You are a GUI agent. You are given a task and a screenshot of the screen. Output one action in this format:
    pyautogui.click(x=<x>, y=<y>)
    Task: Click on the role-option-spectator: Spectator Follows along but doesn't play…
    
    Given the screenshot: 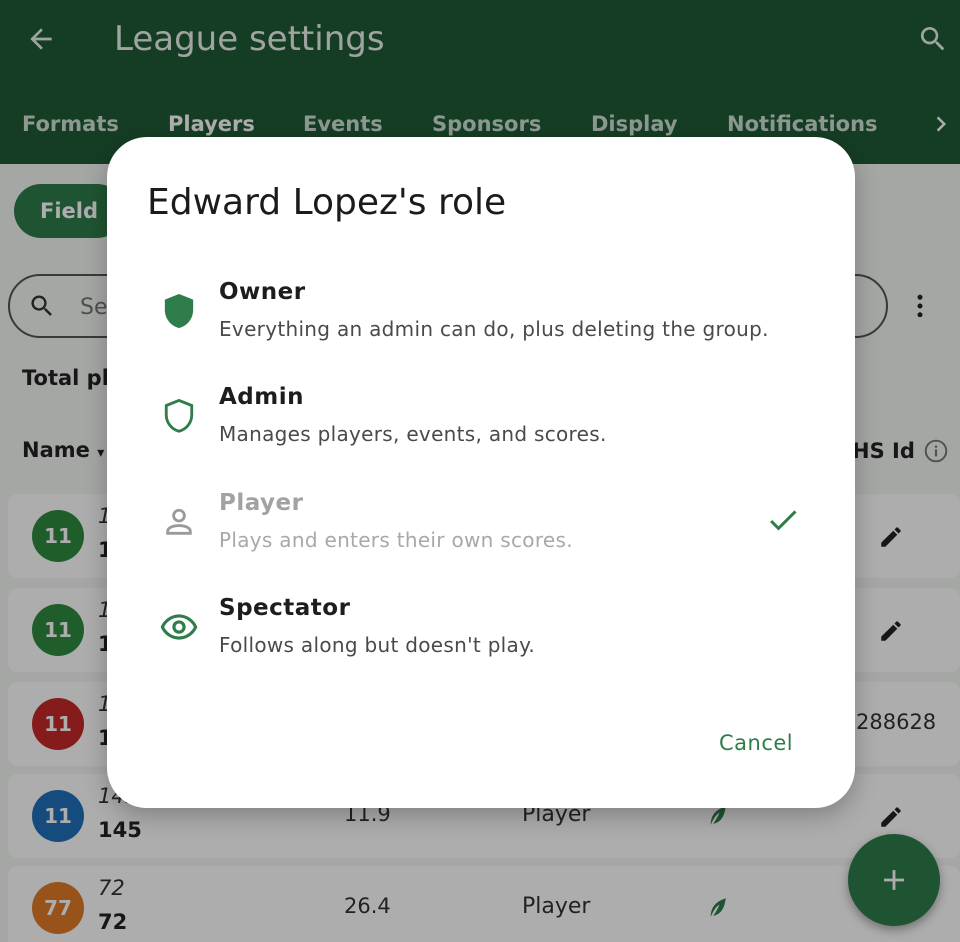 What is the action you would take?
    pyautogui.click(x=483, y=634)
    